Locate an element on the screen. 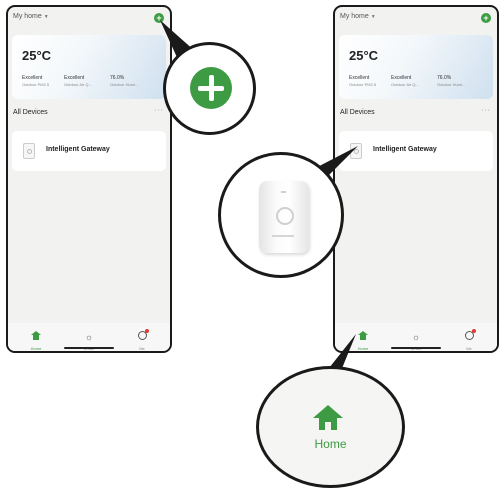 This screenshot has width=499, height=492. zoom-add-button is located at coordinates (209, 88).